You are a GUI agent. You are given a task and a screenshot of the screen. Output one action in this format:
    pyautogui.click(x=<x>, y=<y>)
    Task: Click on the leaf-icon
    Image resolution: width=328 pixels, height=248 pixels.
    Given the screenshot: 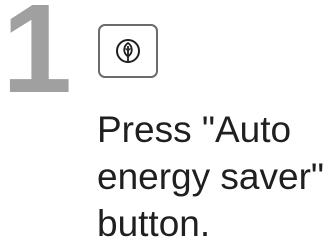 What is the action you would take?
    pyautogui.click(x=128, y=51)
    